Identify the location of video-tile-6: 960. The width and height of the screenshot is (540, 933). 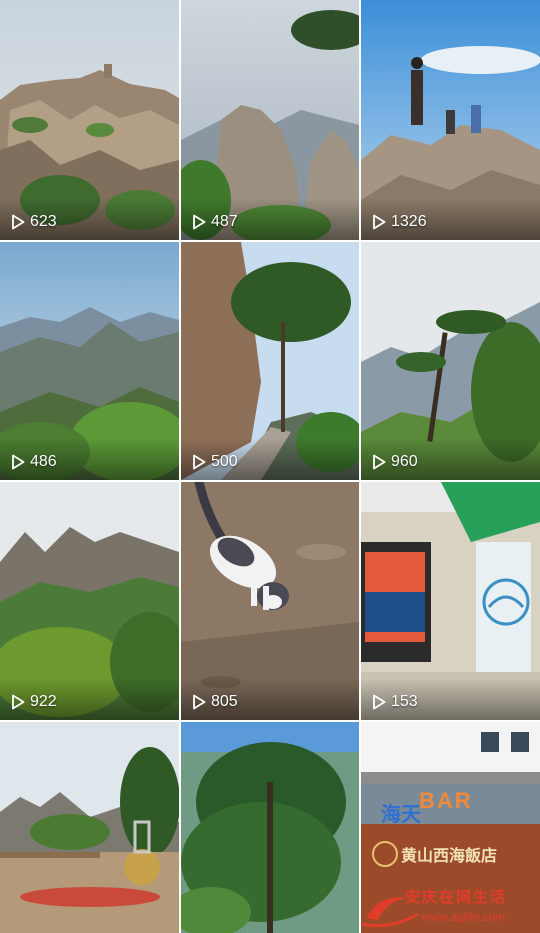
(450, 361).